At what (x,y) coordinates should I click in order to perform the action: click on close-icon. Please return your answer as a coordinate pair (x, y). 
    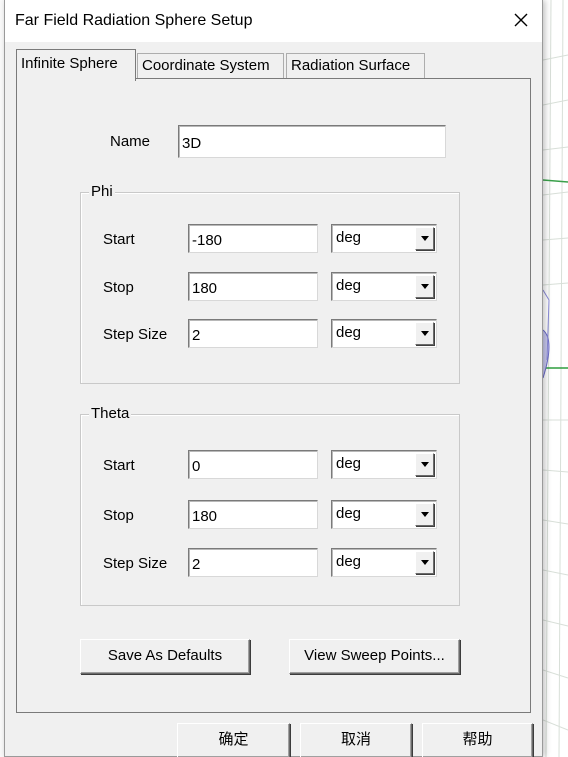
    Looking at the image, I should click on (521, 20).